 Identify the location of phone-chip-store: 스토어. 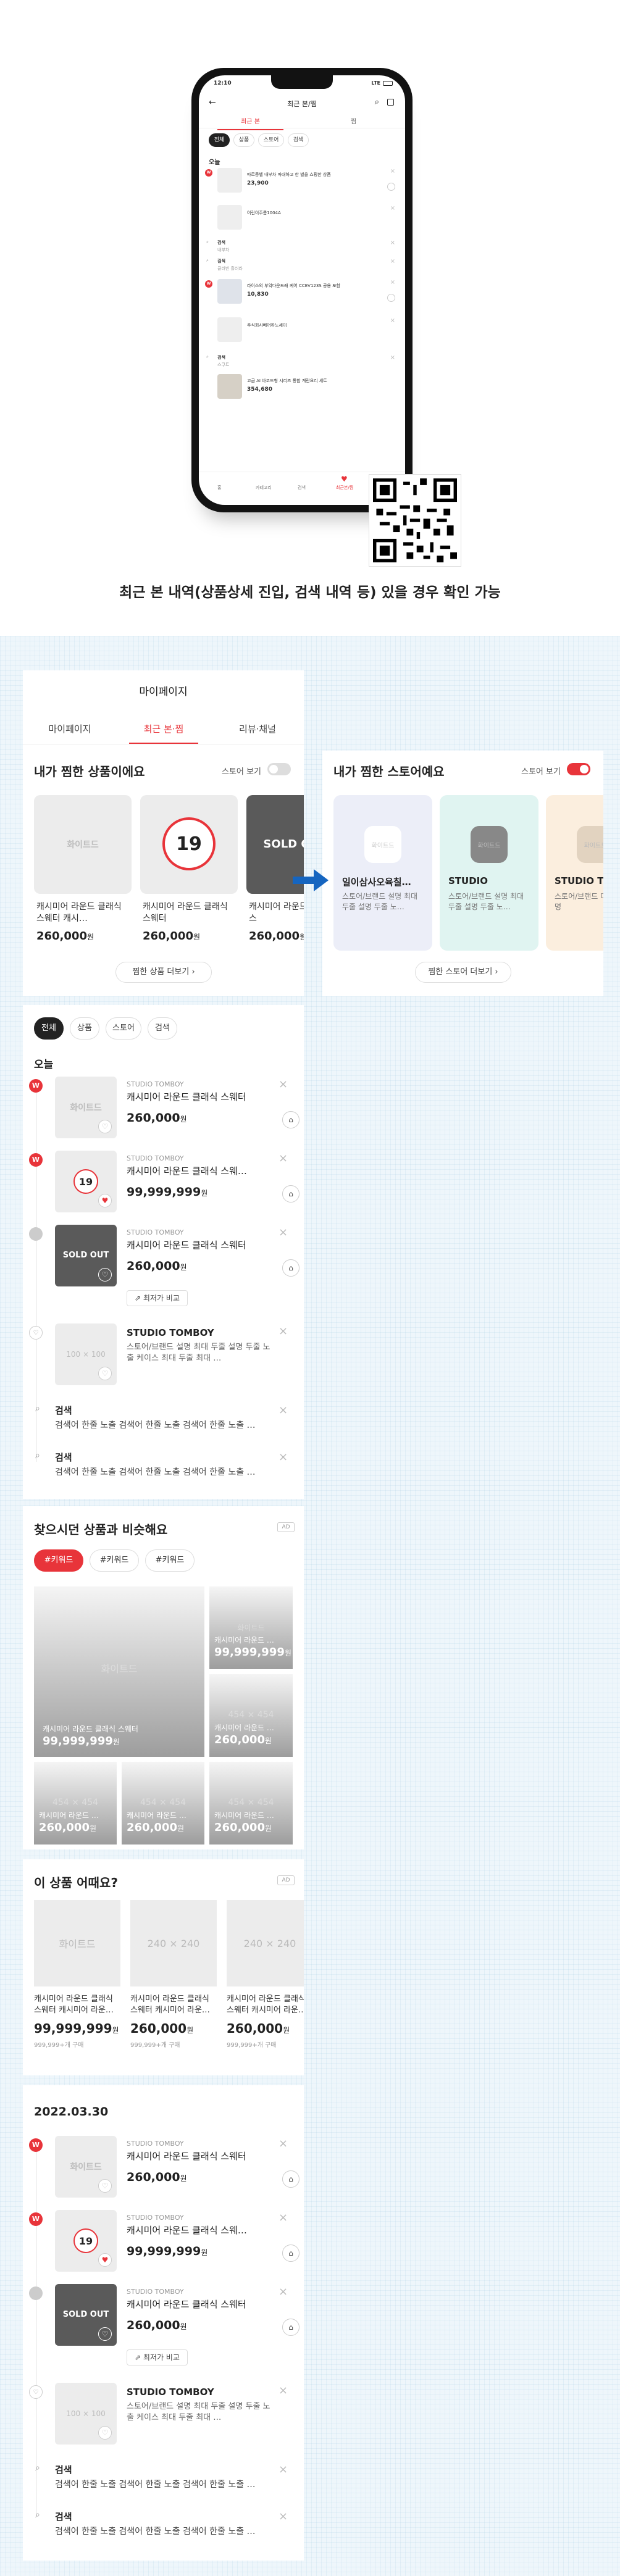
(271, 140).